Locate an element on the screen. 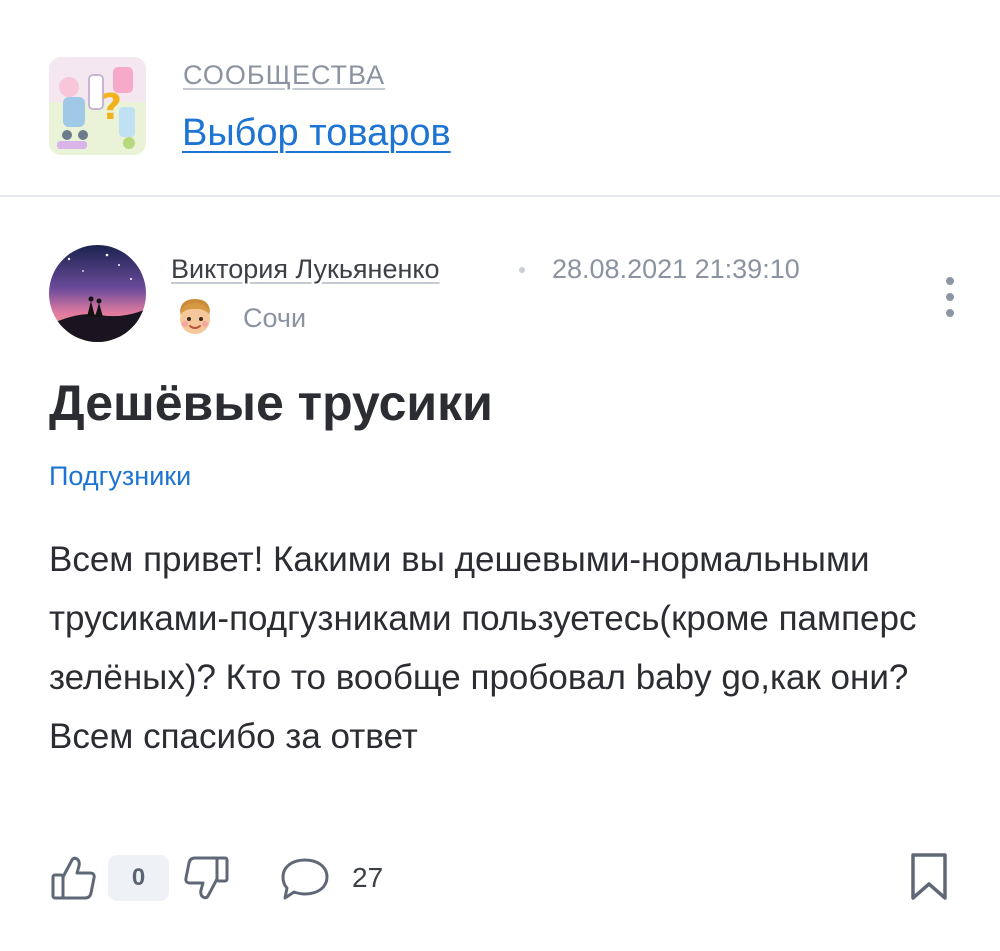 The width and height of the screenshot is (1000, 951). comment-count: 27 is located at coordinates (367, 878).